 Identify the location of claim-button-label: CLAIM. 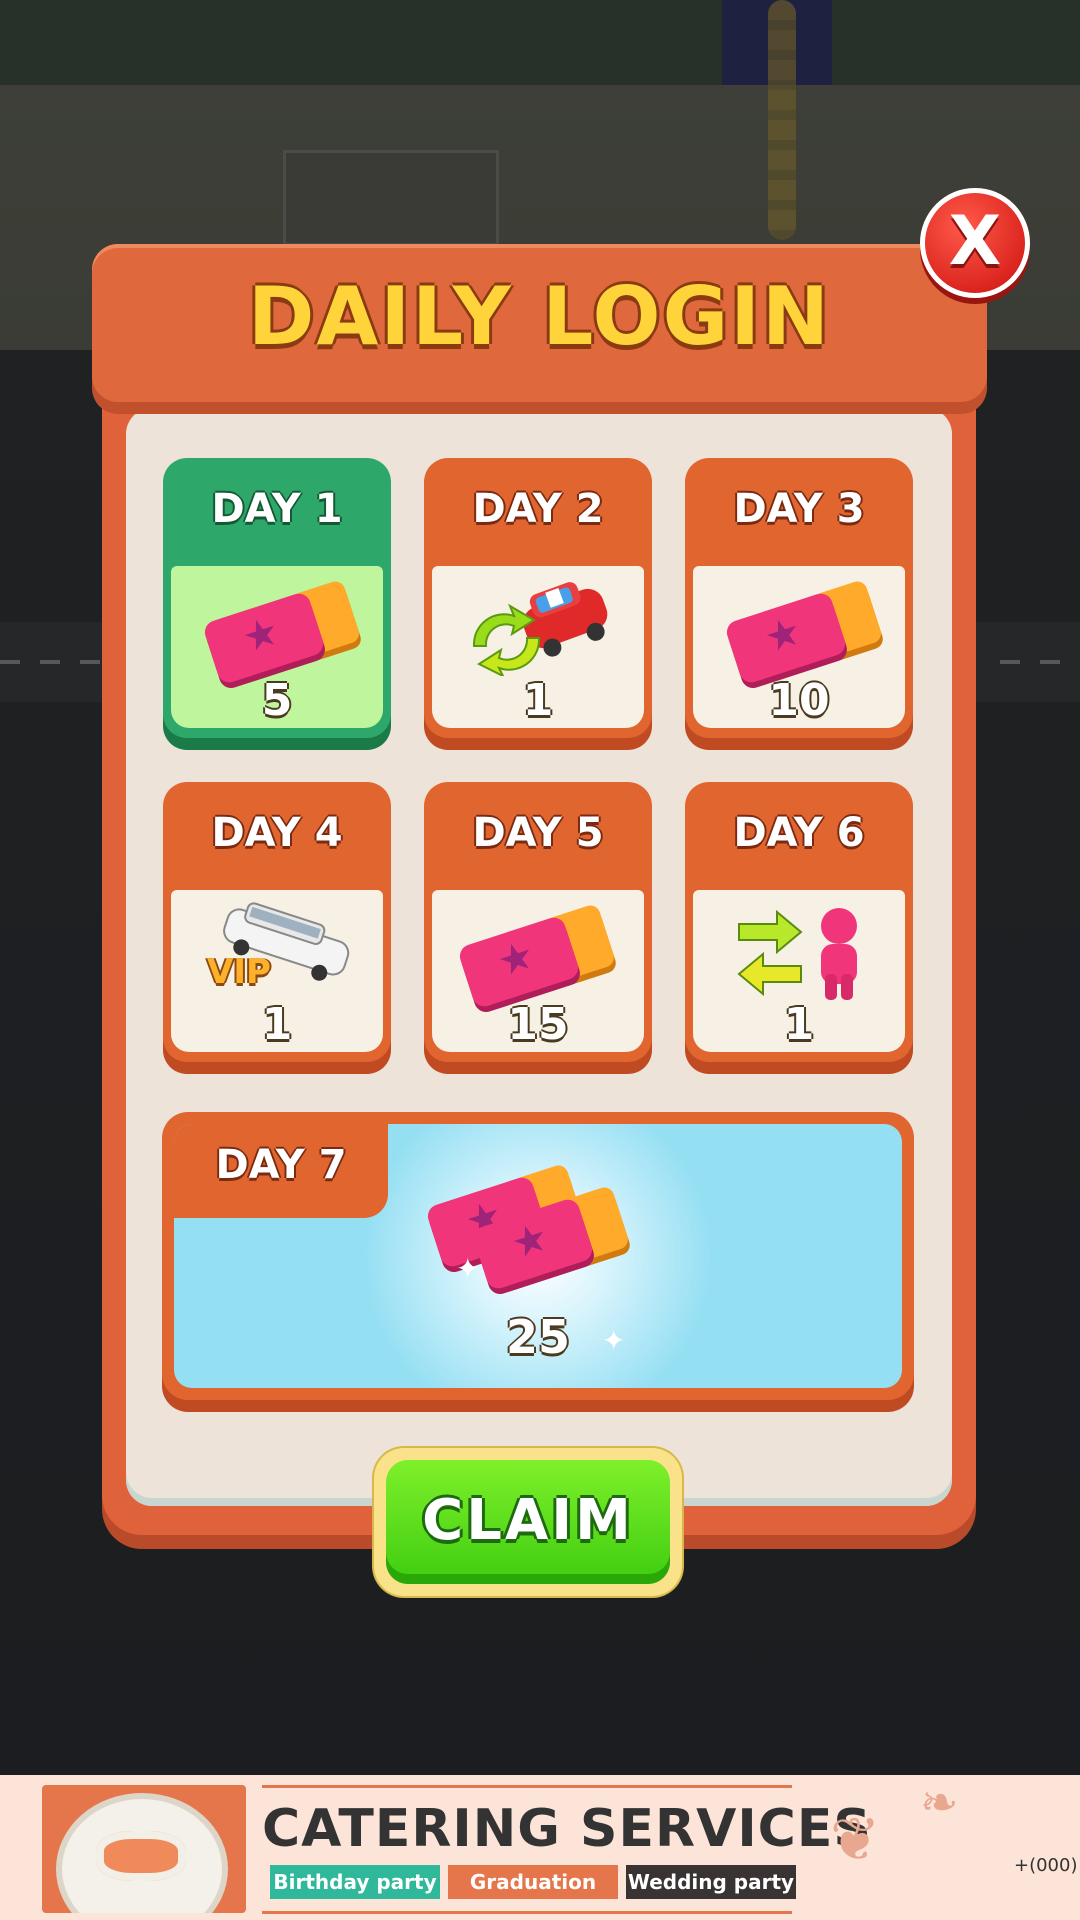
(528, 1520).